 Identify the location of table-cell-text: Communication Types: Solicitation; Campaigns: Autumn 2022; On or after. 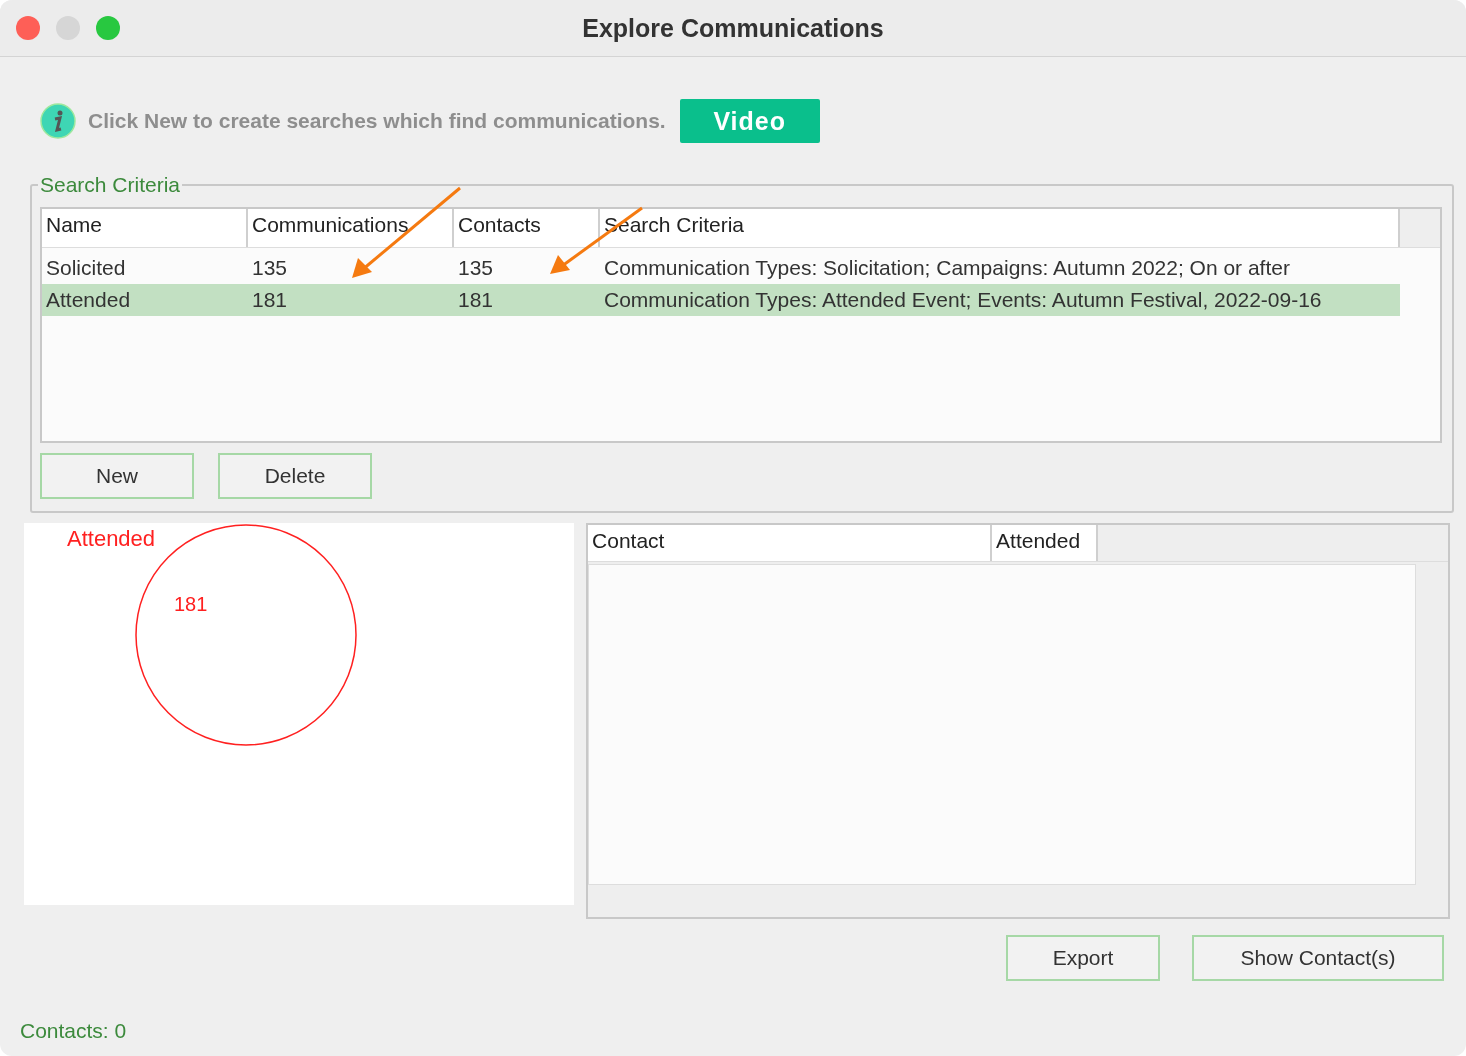
(947, 268).